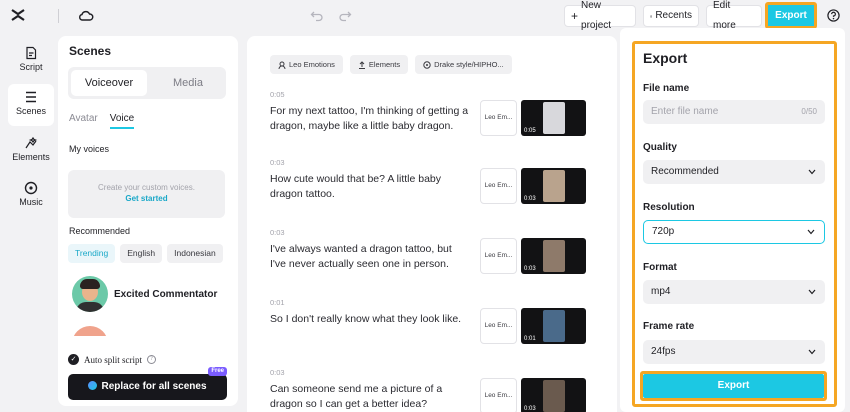 Image resolution: width=850 pixels, height=412 pixels. I want to click on voice-item: Excited Commentator, so click(144, 294).